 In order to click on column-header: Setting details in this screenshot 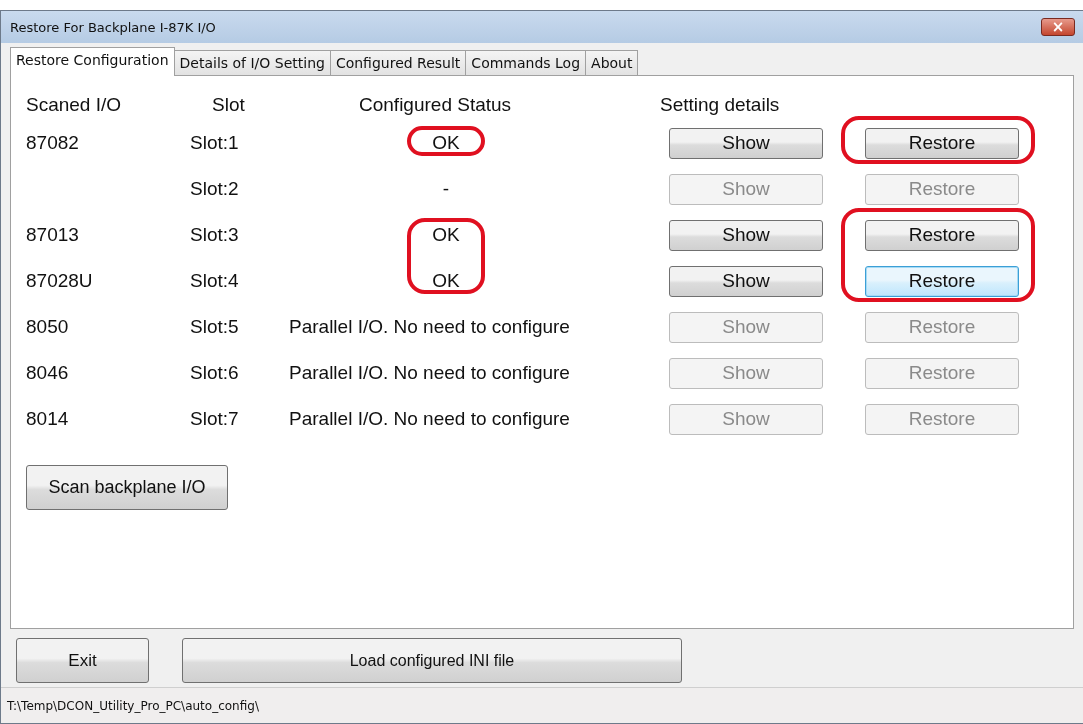, I will do `click(720, 105)`.